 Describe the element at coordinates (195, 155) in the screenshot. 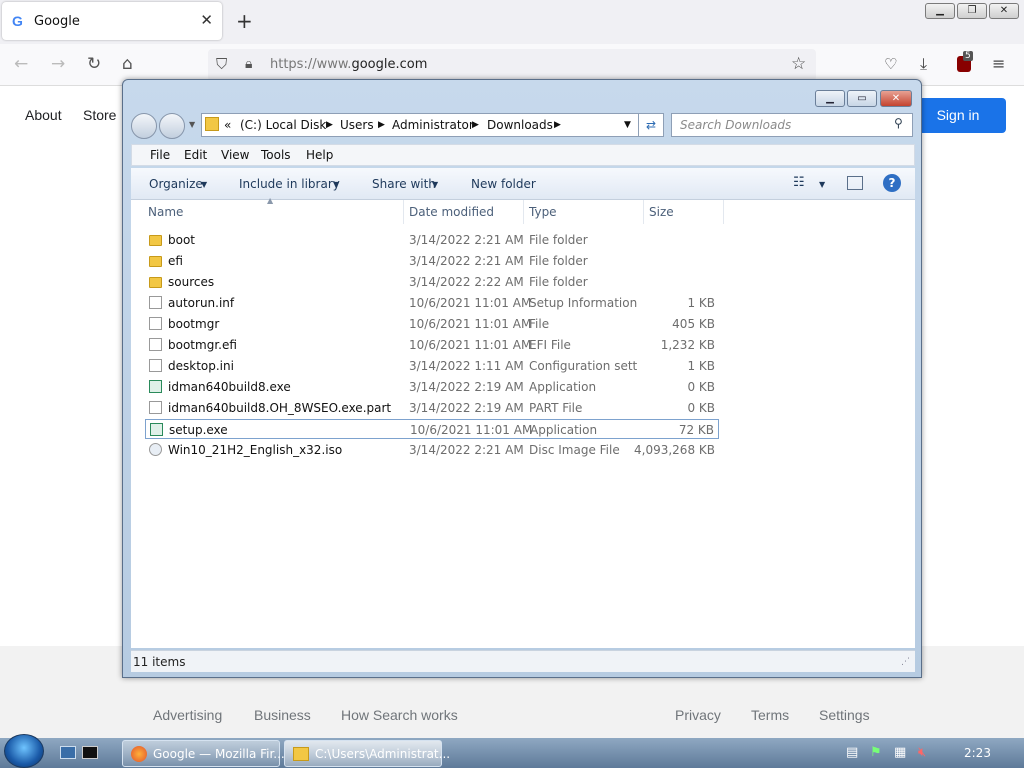

I see `menu-edit: Edit` at that location.